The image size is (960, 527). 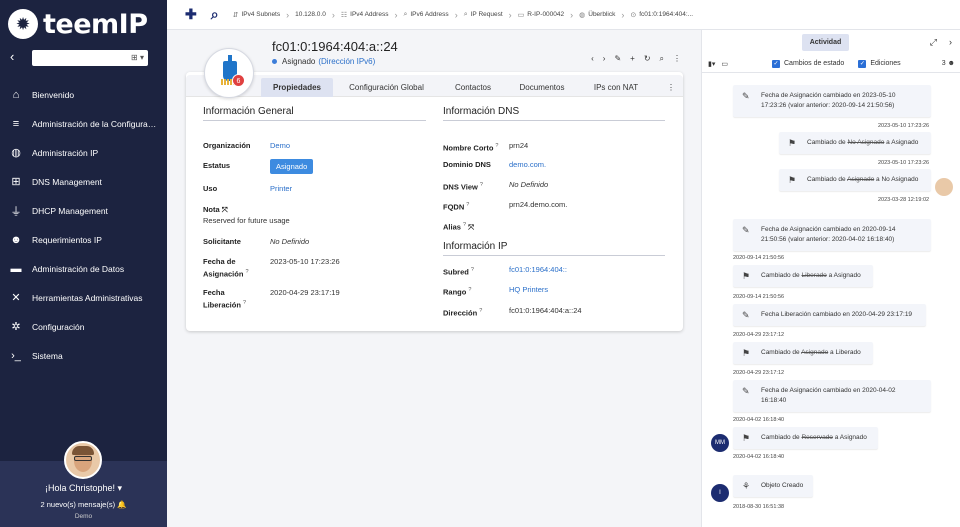 I want to click on user-greeting: ¡Hola Christophe! ▾, so click(x=83, y=488).